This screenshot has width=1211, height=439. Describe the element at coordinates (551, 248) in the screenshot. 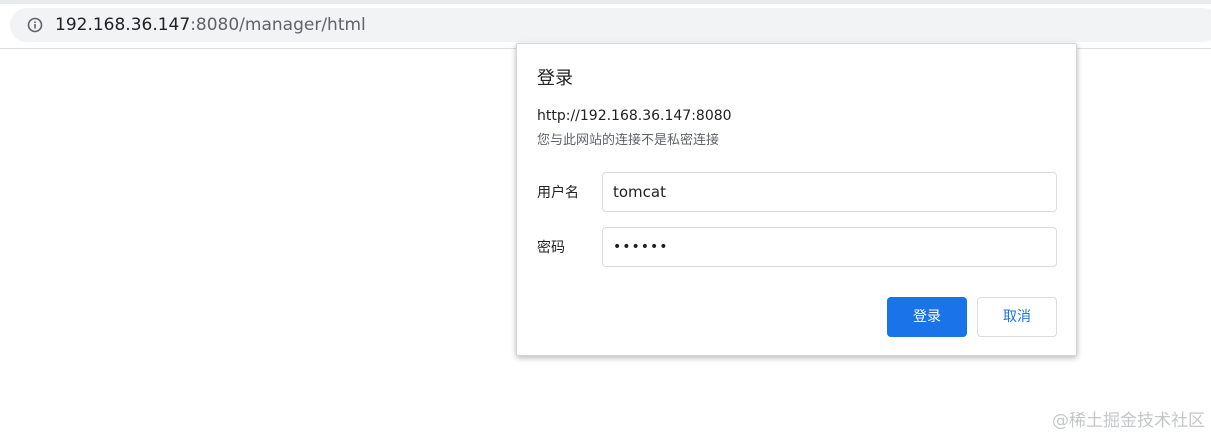

I see `password-label: 密码` at that location.